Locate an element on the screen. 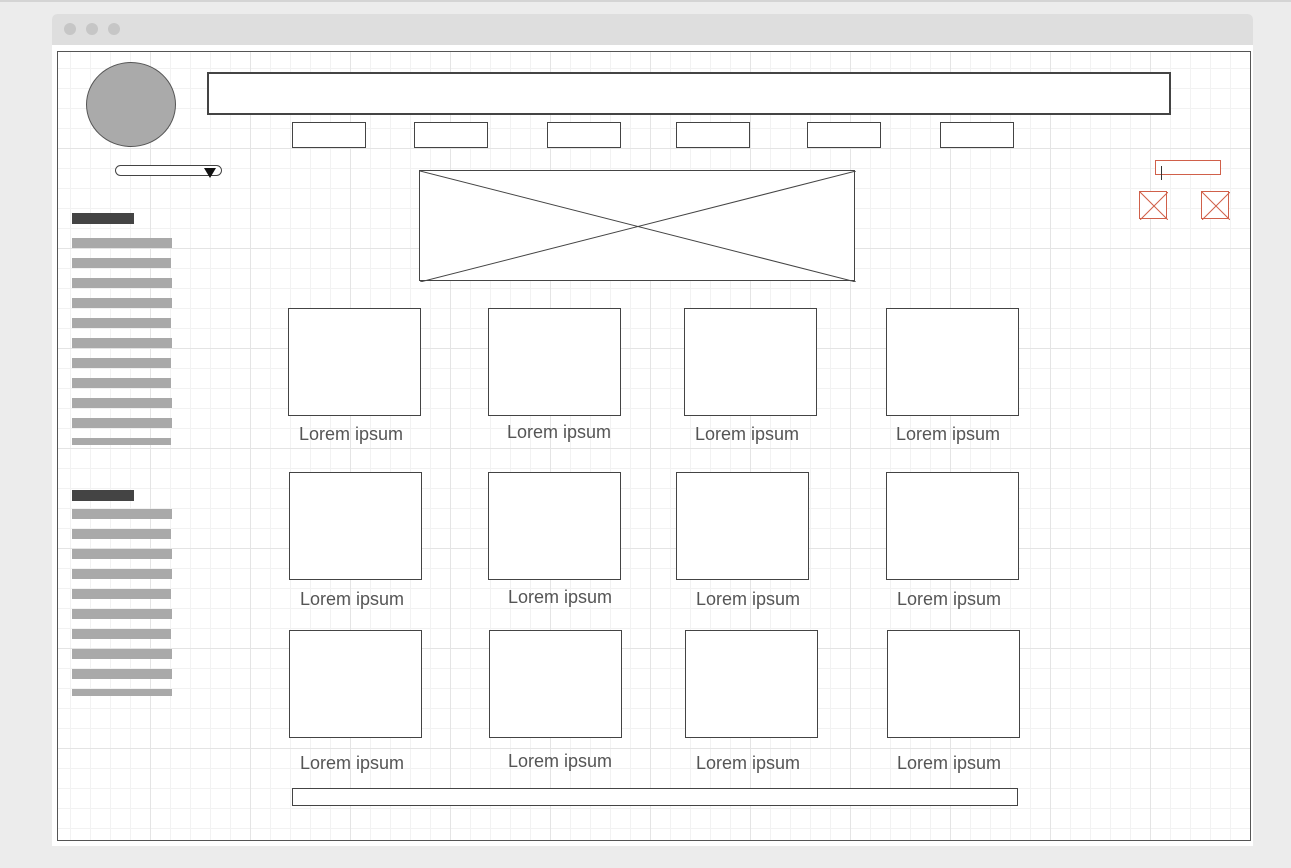 This screenshot has height=868, width=1291. hero-image-placeholder is located at coordinates (637, 226).